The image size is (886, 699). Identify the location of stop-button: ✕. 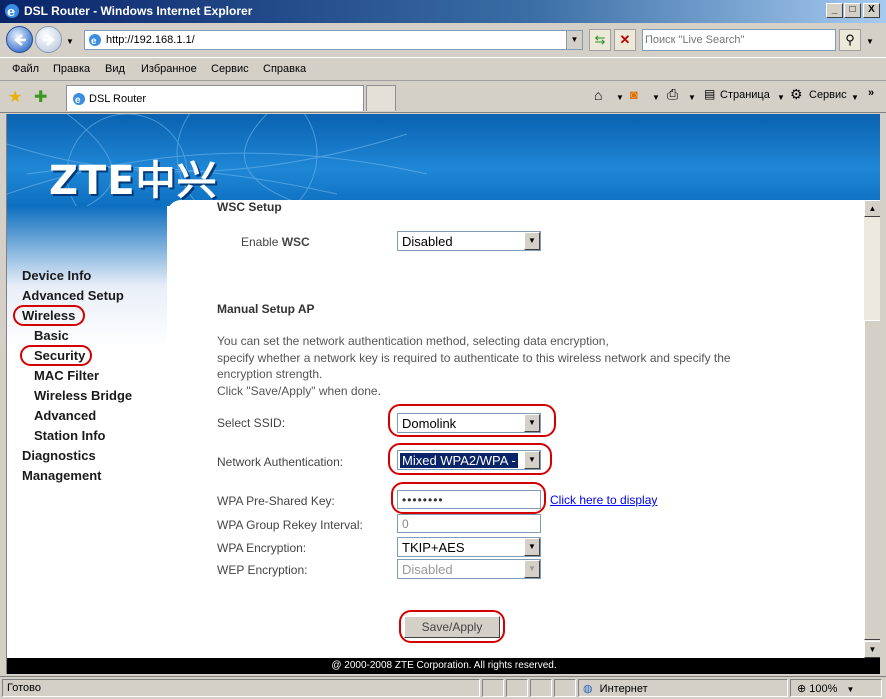
(625, 40).